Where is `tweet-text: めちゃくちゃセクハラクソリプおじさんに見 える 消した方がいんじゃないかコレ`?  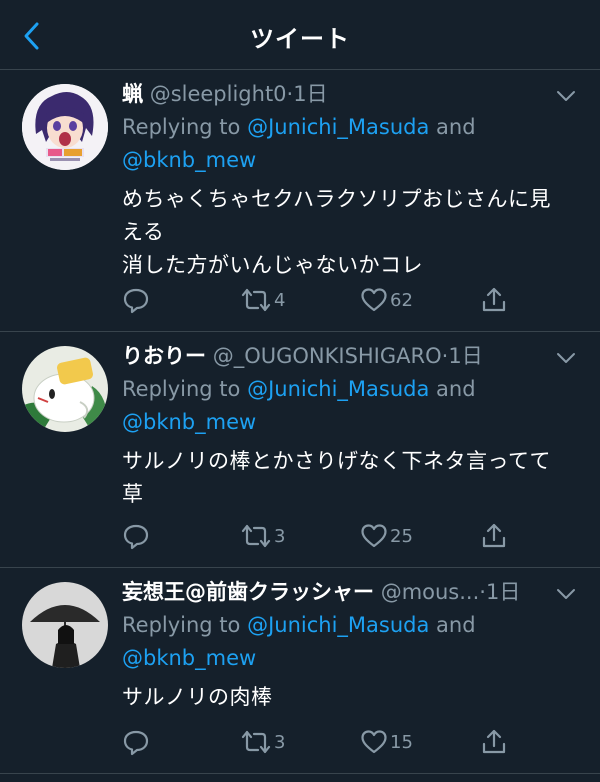 tweet-text: めちゃくちゃセクハラクソリプおじさんに見 える 消した方がいんじゃないかコレ is located at coordinates (349, 232).